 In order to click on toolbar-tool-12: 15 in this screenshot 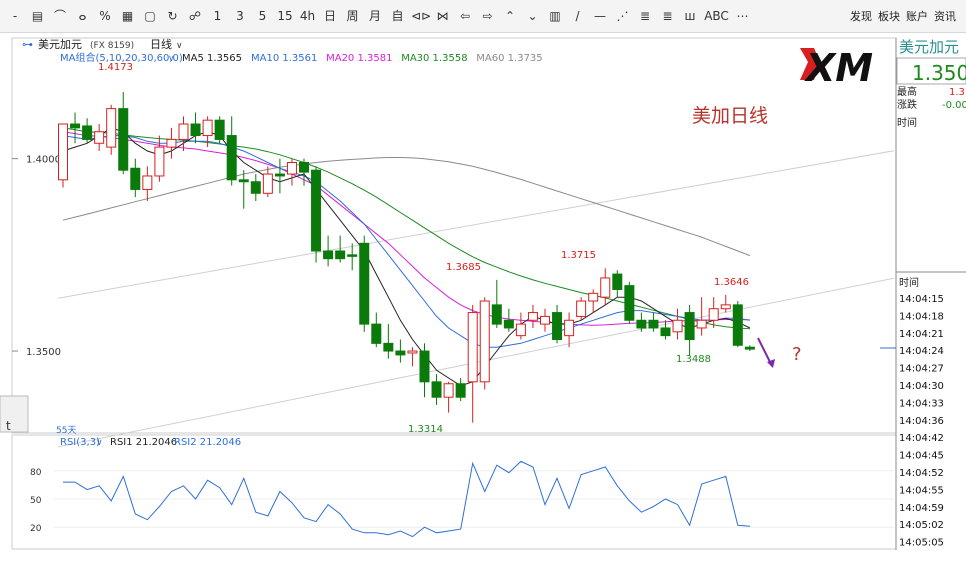, I will do `click(285, 16)`.